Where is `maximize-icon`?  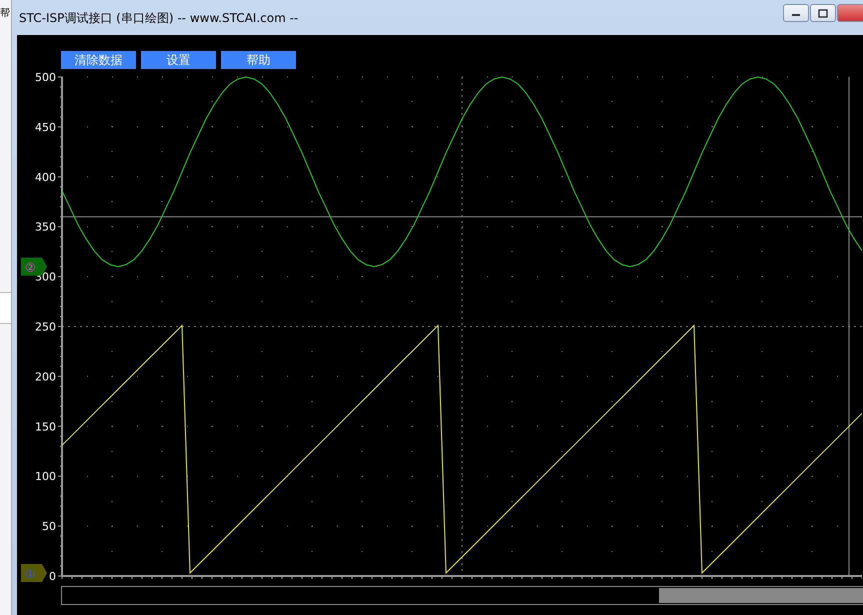
maximize-icon is located at coordinates (823, 13).